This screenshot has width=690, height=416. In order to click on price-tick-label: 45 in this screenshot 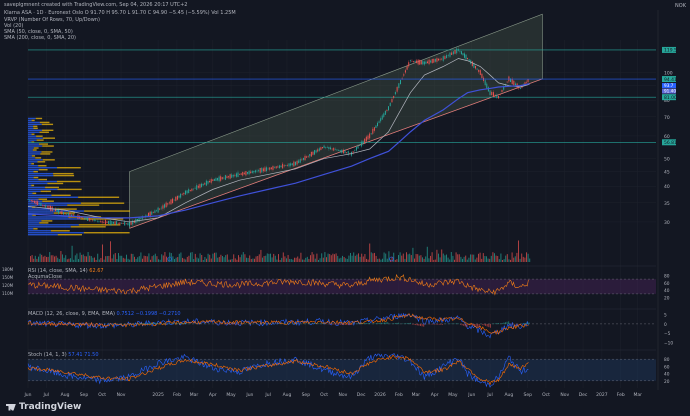, I will do `click(667, 173)`.